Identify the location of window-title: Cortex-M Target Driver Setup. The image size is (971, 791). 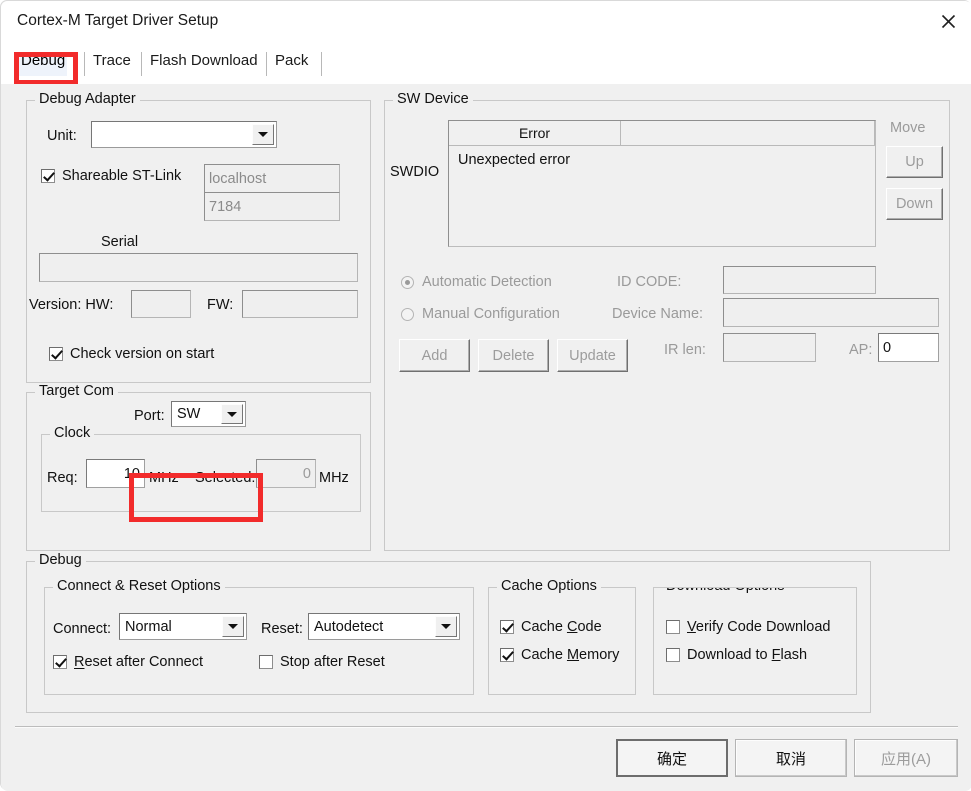
(118, 20).